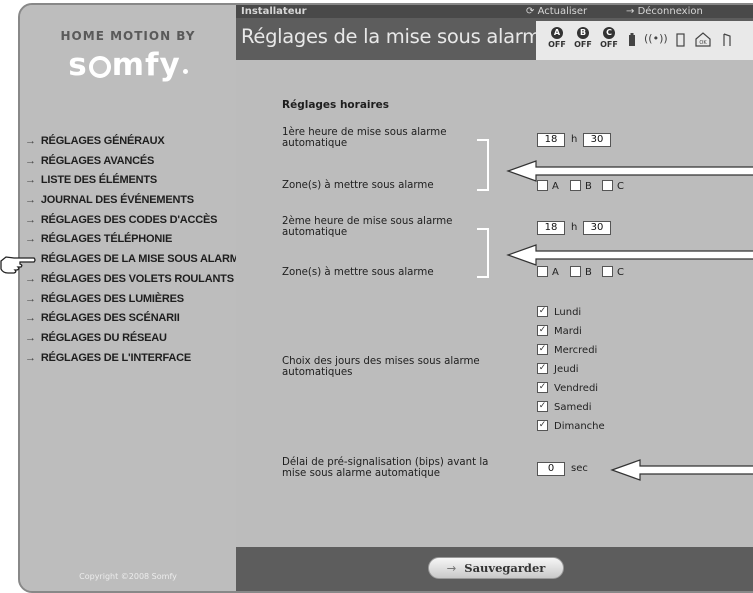  Describe the element at coordinates (106, 239) in the screenshot. I see `sidebar-item-label: RÉGLAGES TÉLÉPHONIE` at that location.